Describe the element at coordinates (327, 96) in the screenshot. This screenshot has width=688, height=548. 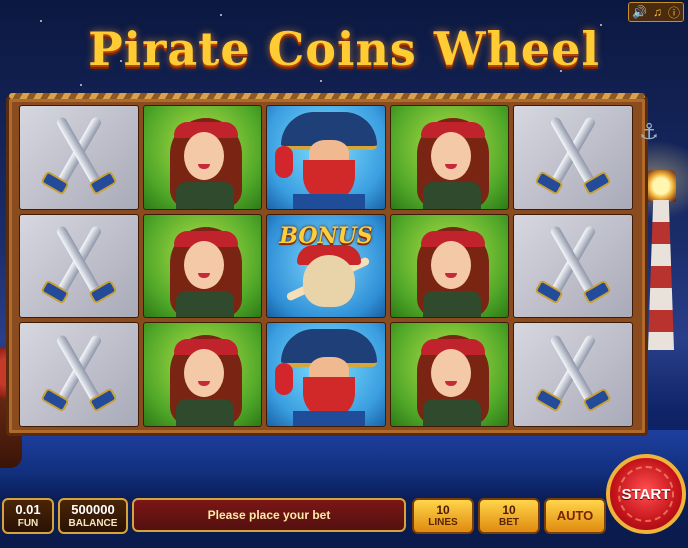
I see `rope-decoration` at that location.